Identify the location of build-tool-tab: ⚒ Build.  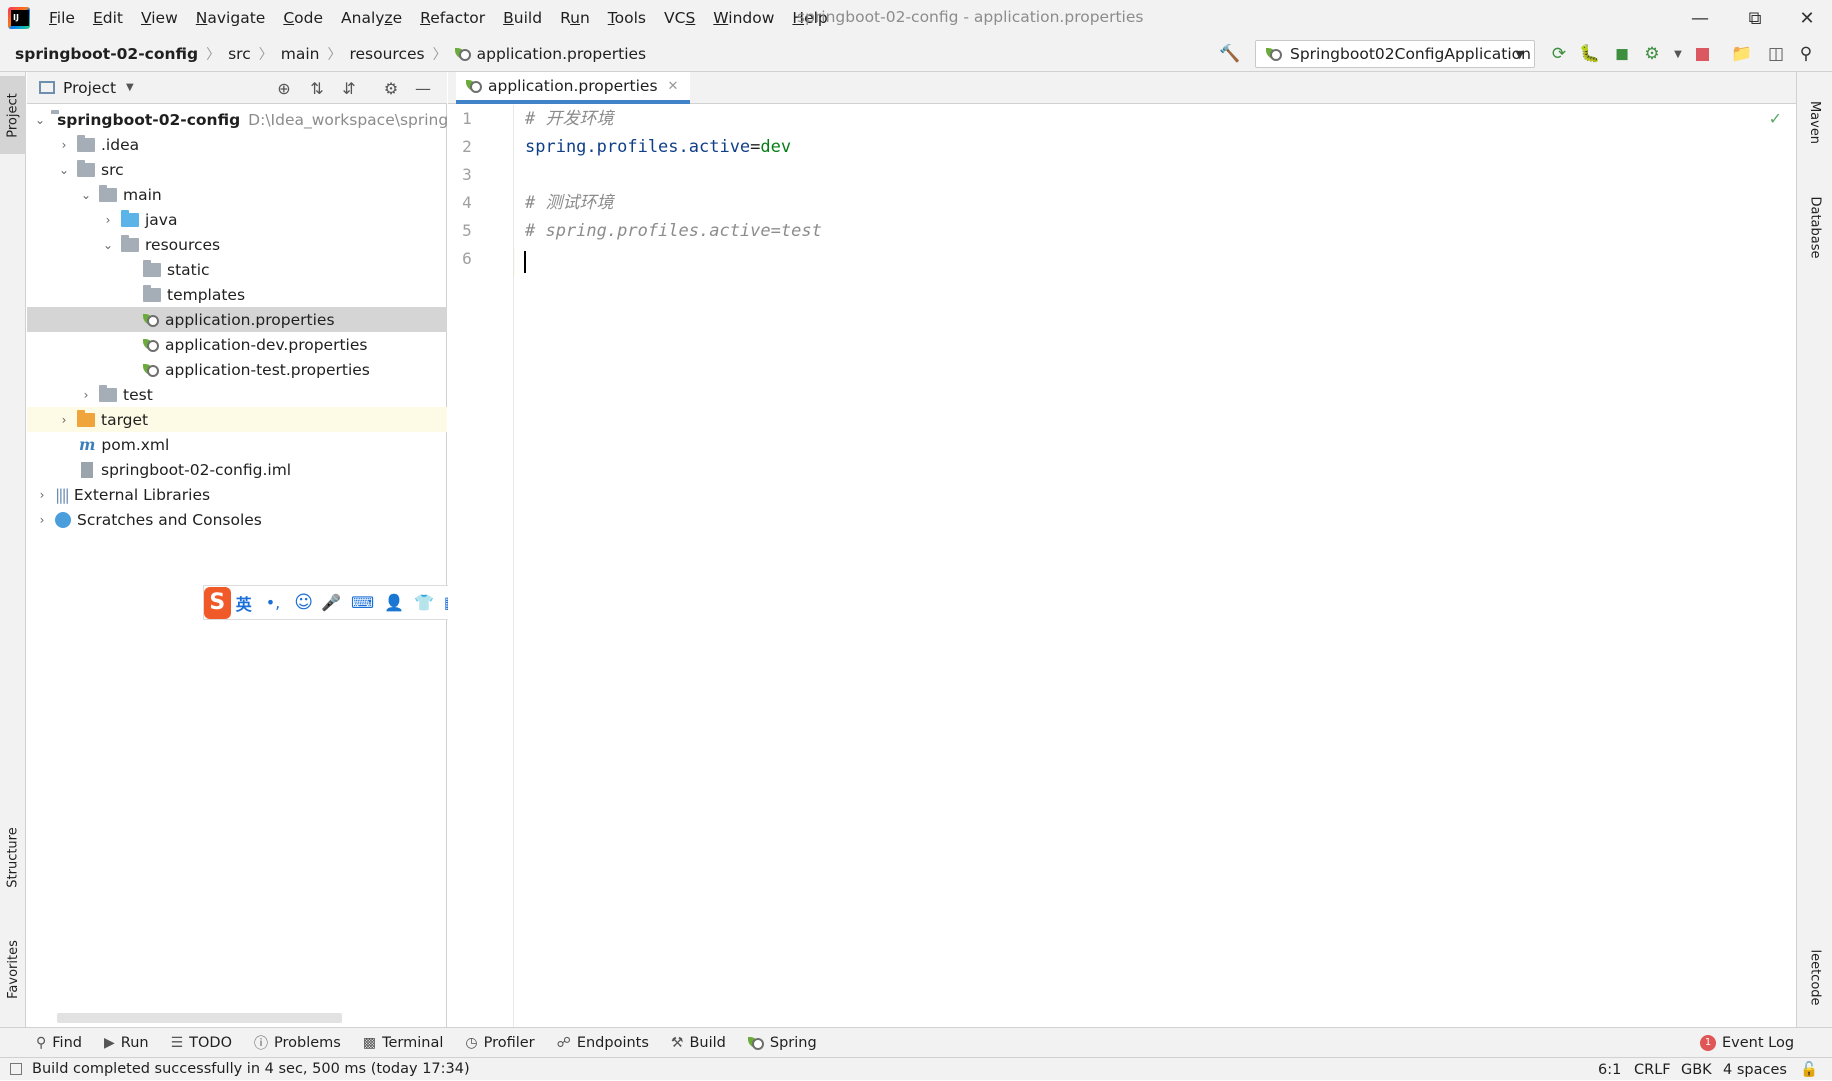
(698, 1043).